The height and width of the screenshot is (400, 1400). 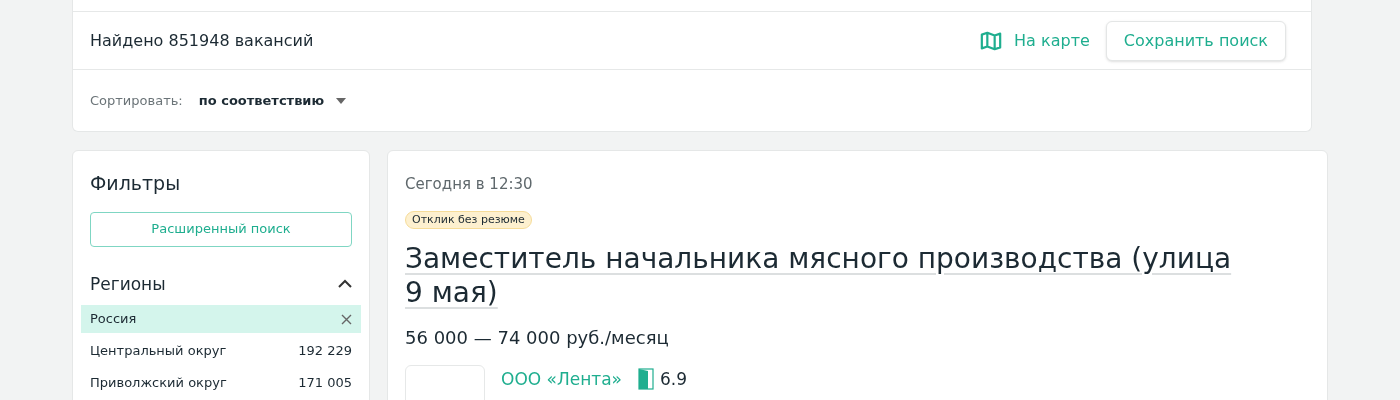 What do you see at coordinates (537, 337) in the screenshot?
I see `salary: 56 000 — 74 000 руб./месяц` at bounding box center [537, 337].